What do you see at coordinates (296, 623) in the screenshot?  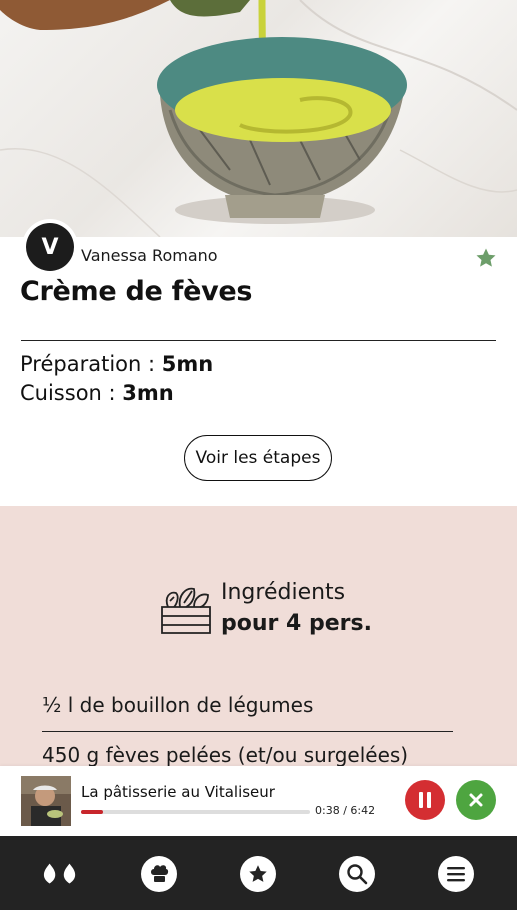 I see `servings-label: pour 4 pers.` at bounding box center [296, 623].